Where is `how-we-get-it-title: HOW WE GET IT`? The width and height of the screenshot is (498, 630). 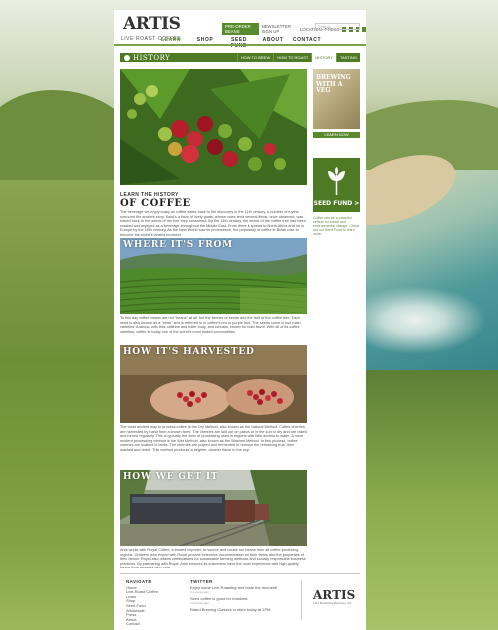
how-we-get-it-title: HOW WE GET IT is located at coordinates (171, 477).